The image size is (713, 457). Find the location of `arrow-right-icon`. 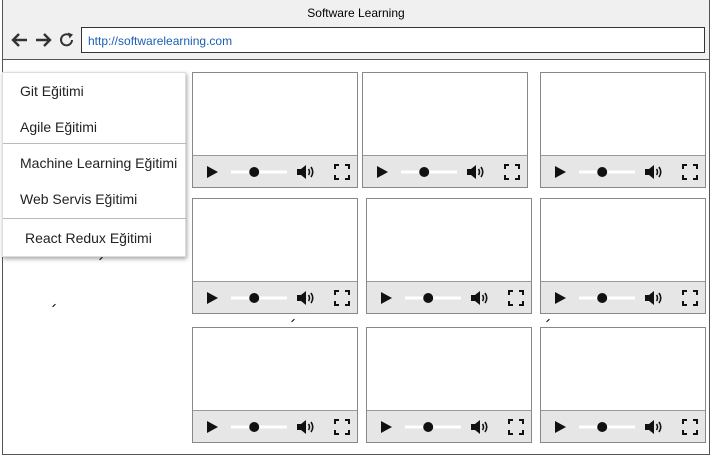

arrow-right-icon is located at coordinates (44, 40).